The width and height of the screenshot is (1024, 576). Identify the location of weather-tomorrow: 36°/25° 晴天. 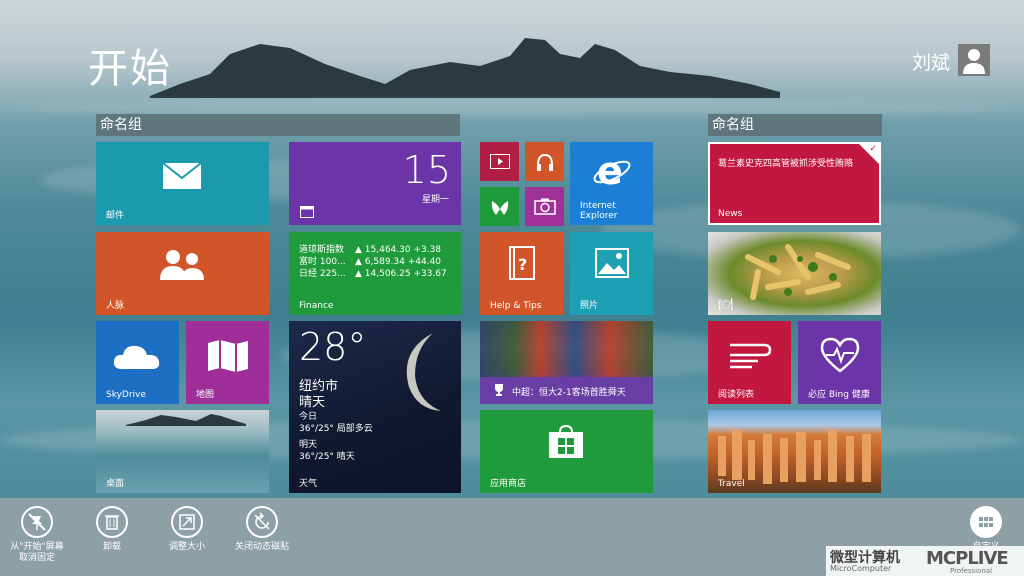
(327, 457).